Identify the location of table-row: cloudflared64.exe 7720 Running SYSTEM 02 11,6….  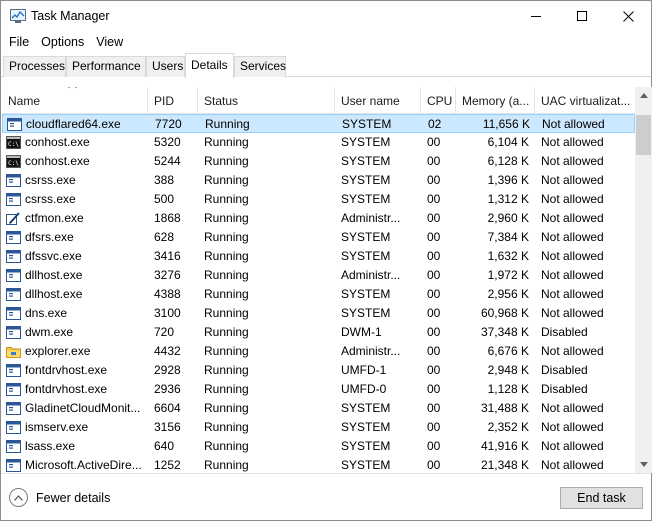
(318, 123).